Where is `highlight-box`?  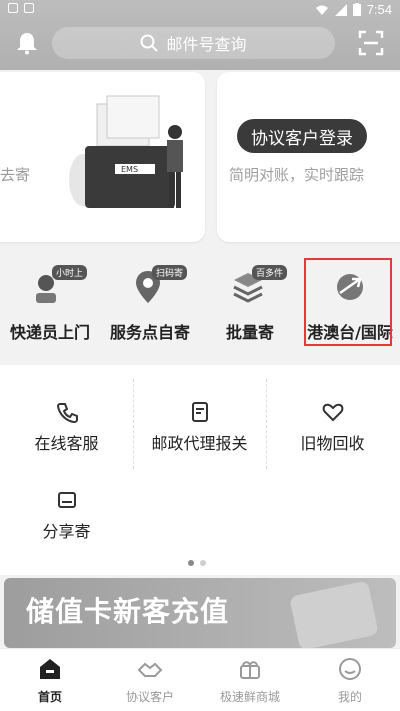 highlight-box is located at coordinates (348, 302).